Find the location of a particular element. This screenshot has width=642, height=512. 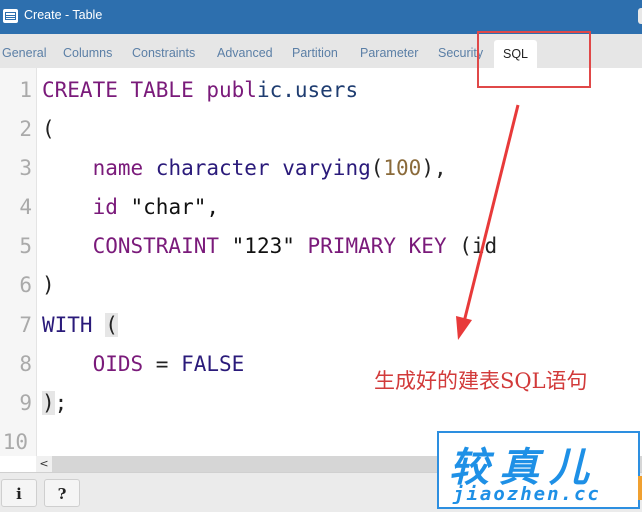

arrow-head is located at coordinates (464, 328).